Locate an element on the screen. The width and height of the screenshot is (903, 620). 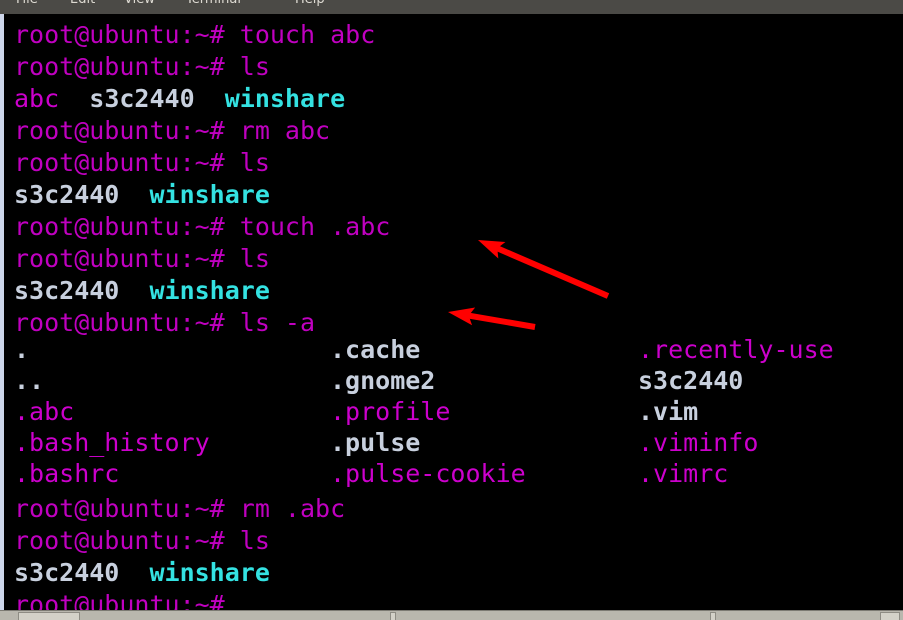
ls-a-row: . .cache .recently-use is located at coordinates (453, 352).